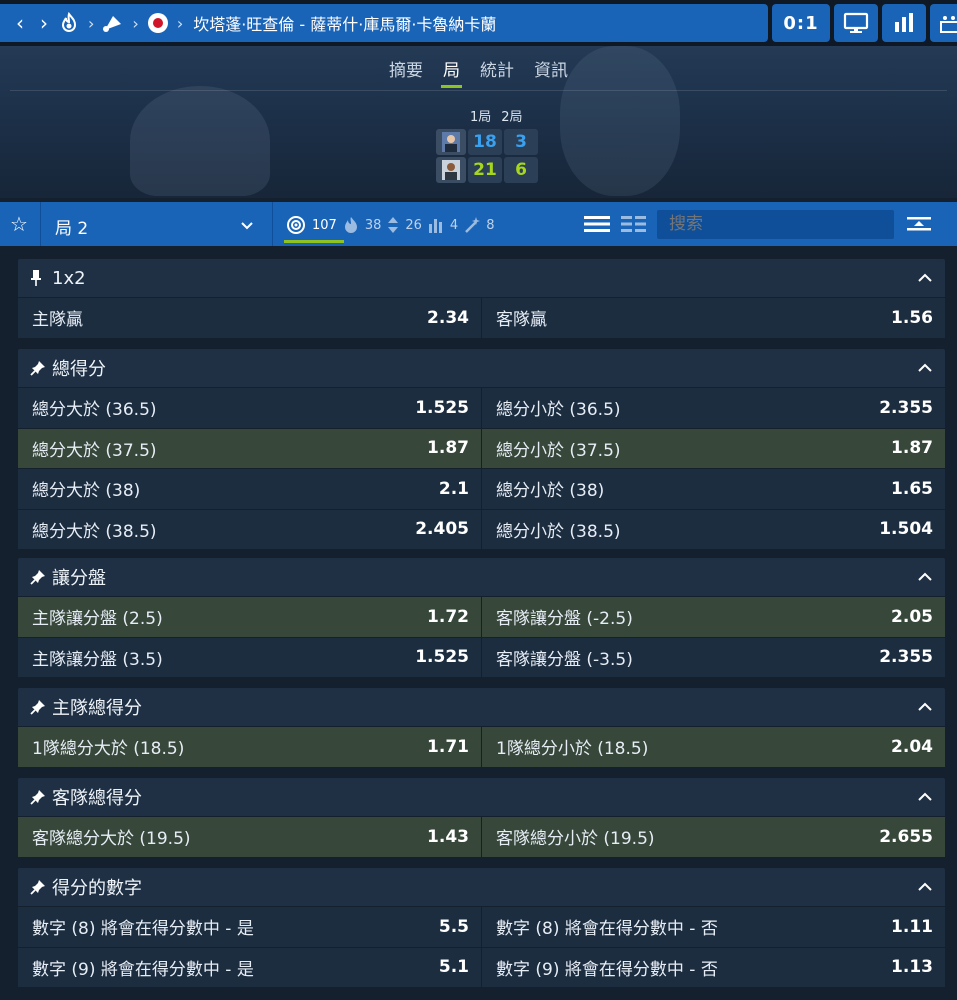 The height and width of the screenshot is (1000, 957). Describe the element at coordinates (713, 657) in the screenshot. I see `odds-button: 客隊讓分盤 (-3.5) 2.355` at that location.